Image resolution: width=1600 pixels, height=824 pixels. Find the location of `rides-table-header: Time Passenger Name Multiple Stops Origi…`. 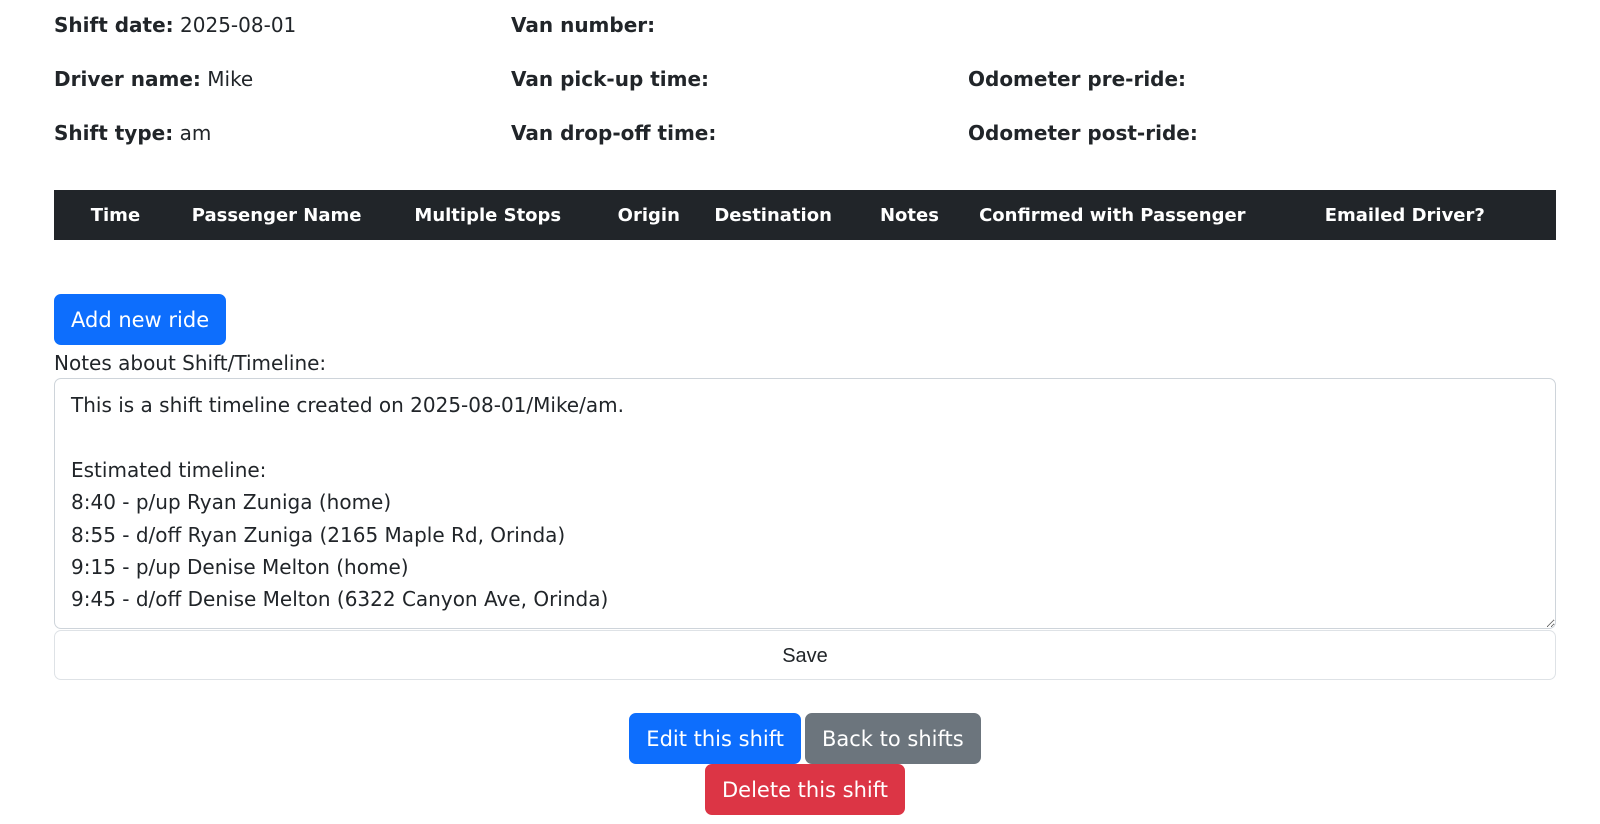

rides-table-header: Time Passenger Name Multiple Stops Origi… is located at coordinates (805, 215).